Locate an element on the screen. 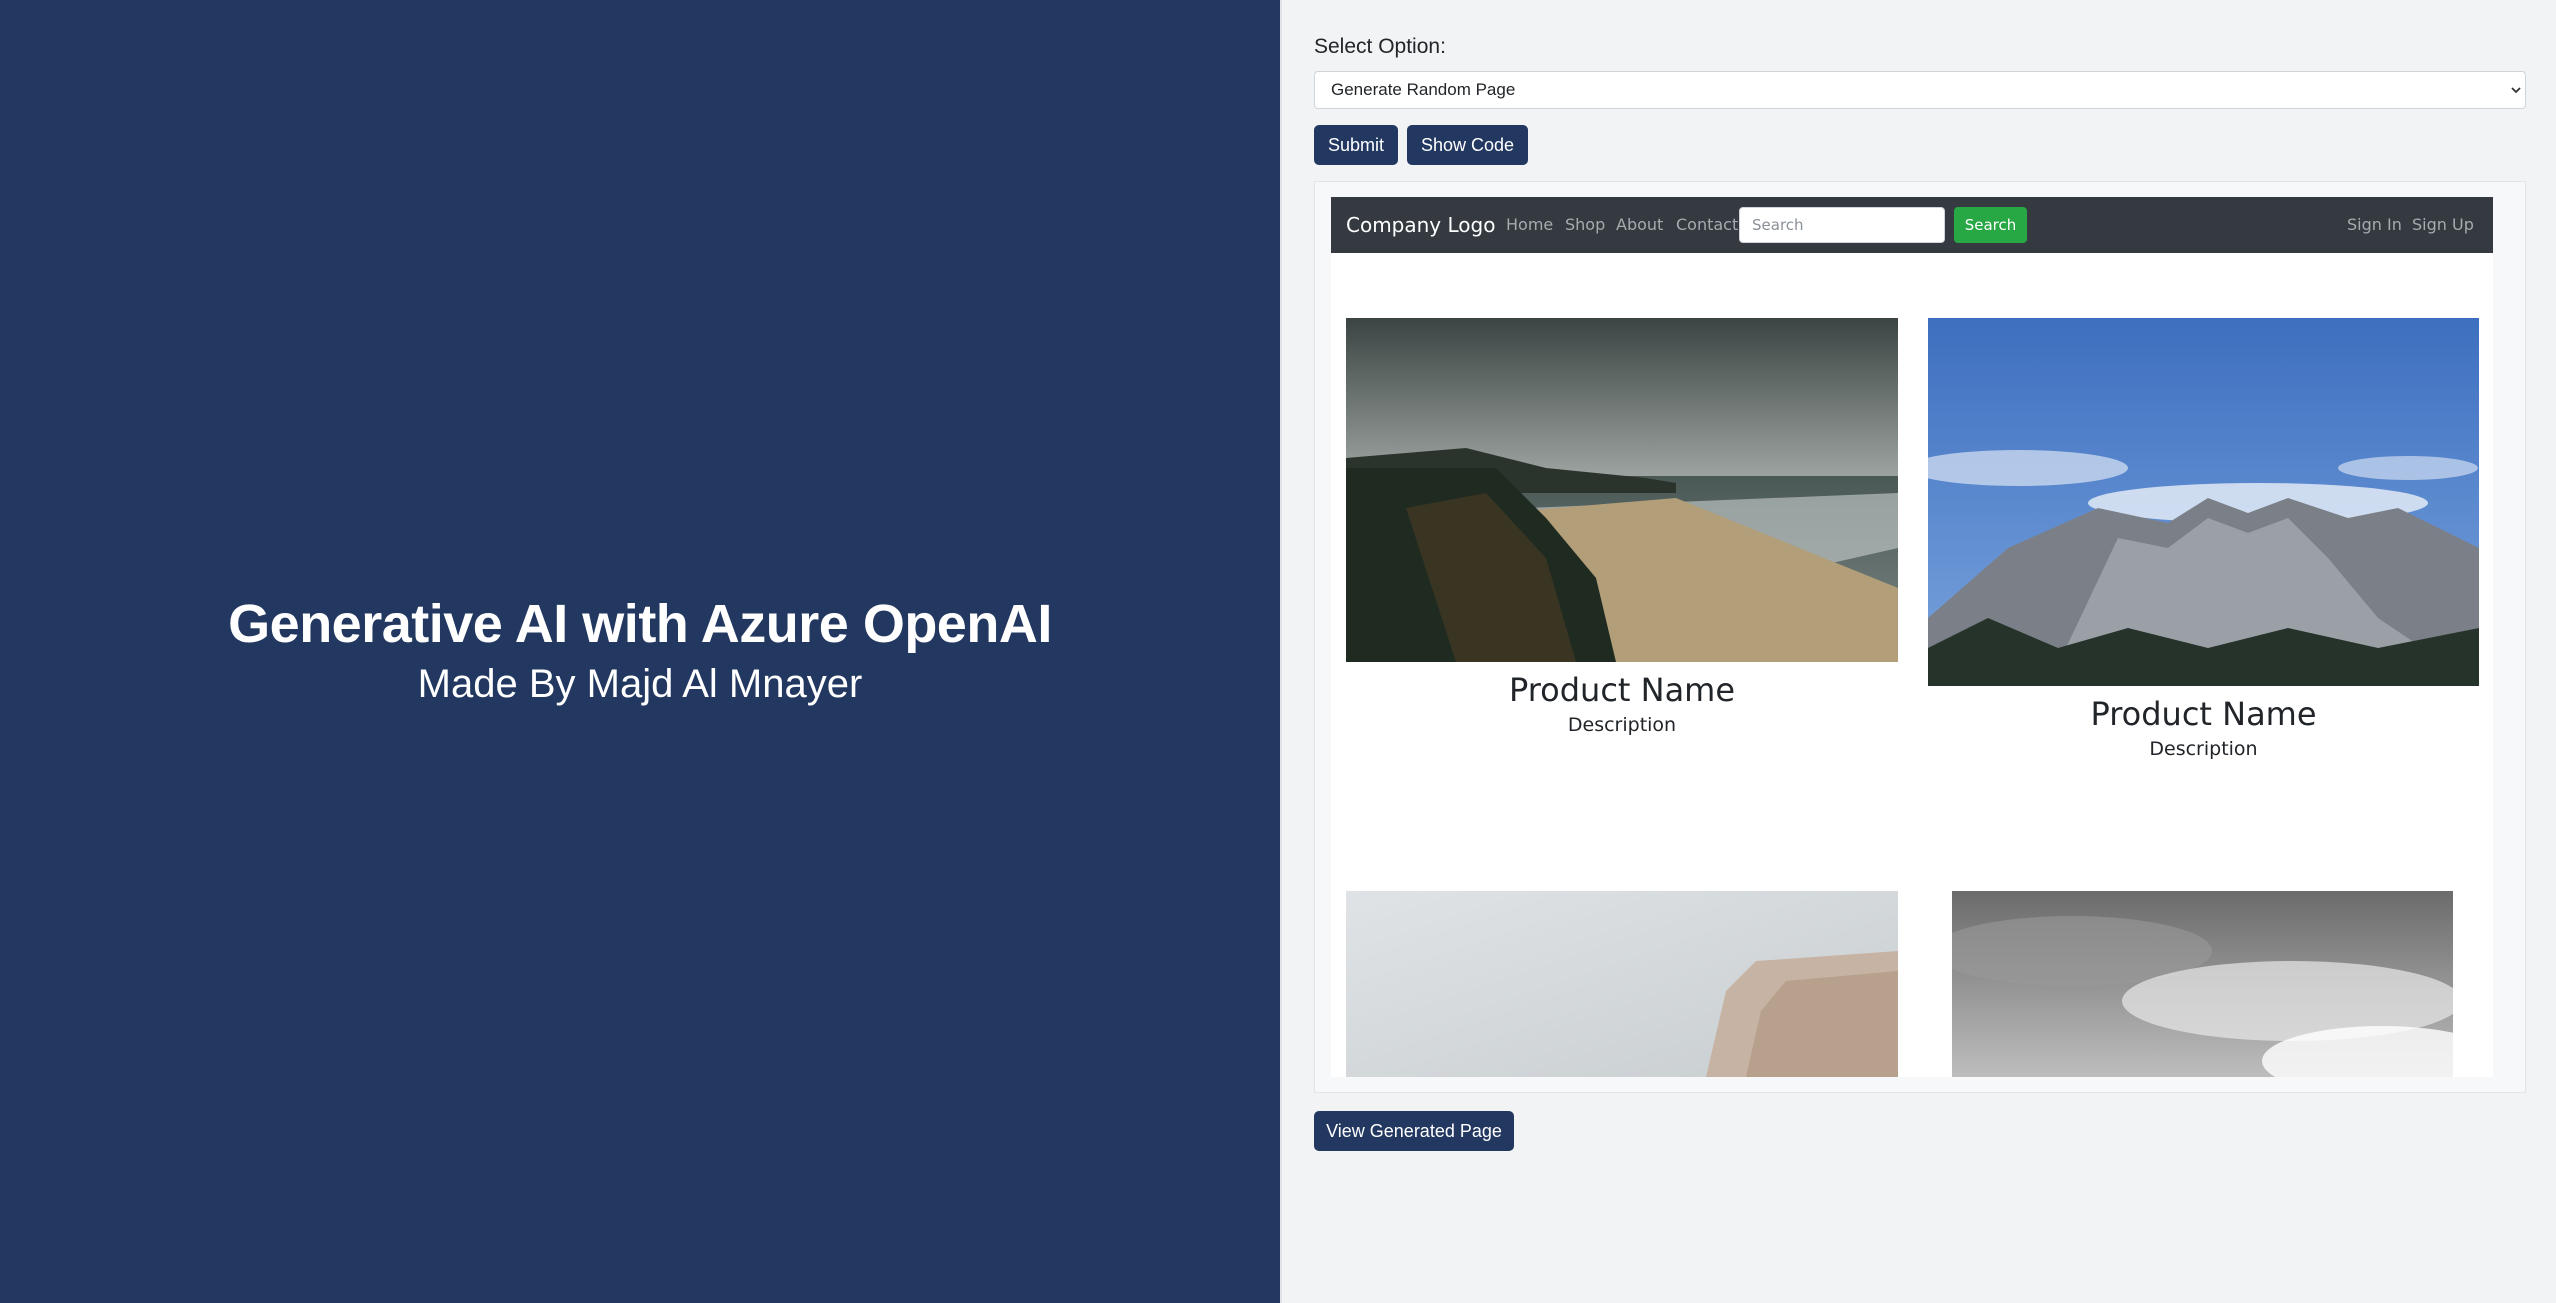 Image resolution: width=2556 pixels, height=1303 pixels. product-image-beach is located at coordinates (1622, 490).